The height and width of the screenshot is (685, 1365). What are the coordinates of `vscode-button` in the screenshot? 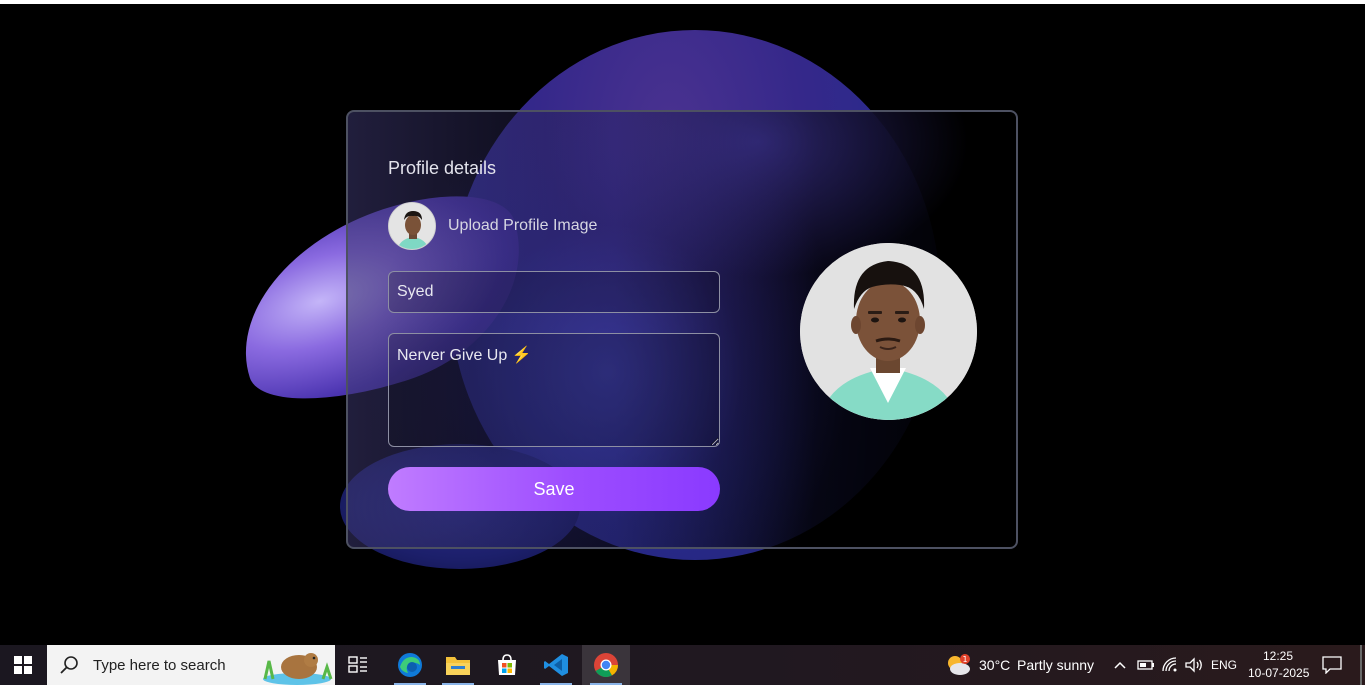 It's located at (556, 665).